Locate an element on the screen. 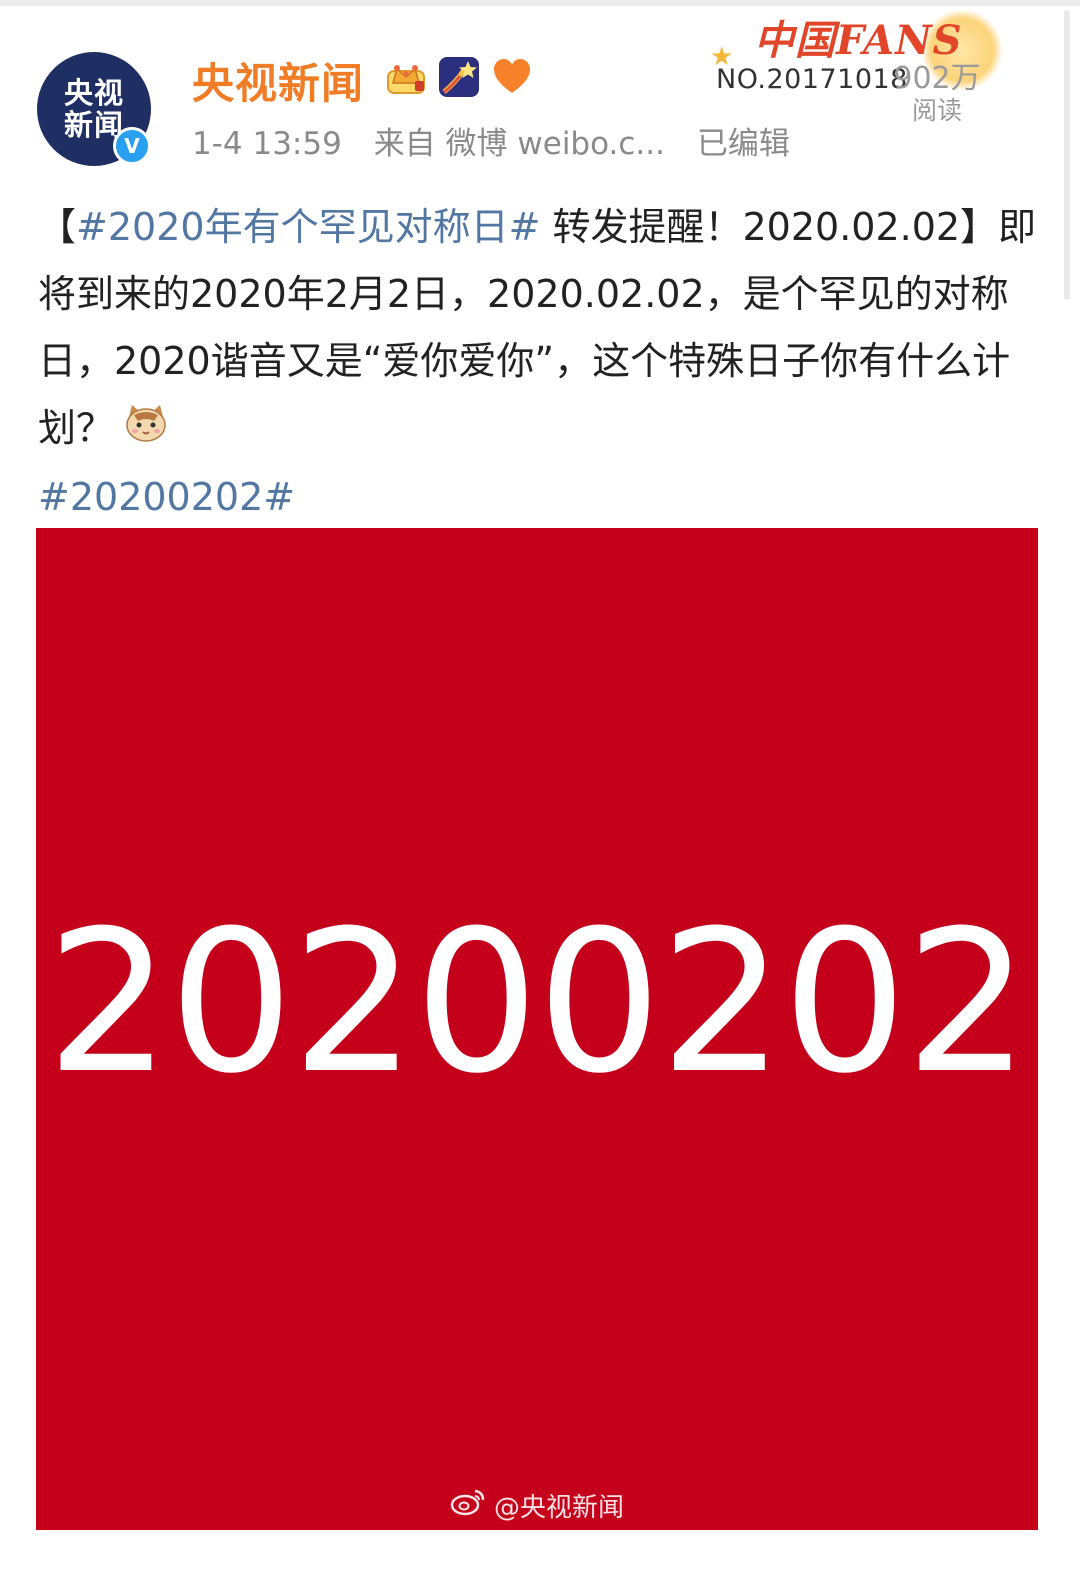  post-time: 1-4 13:59 is located at coordinates (267, 144).